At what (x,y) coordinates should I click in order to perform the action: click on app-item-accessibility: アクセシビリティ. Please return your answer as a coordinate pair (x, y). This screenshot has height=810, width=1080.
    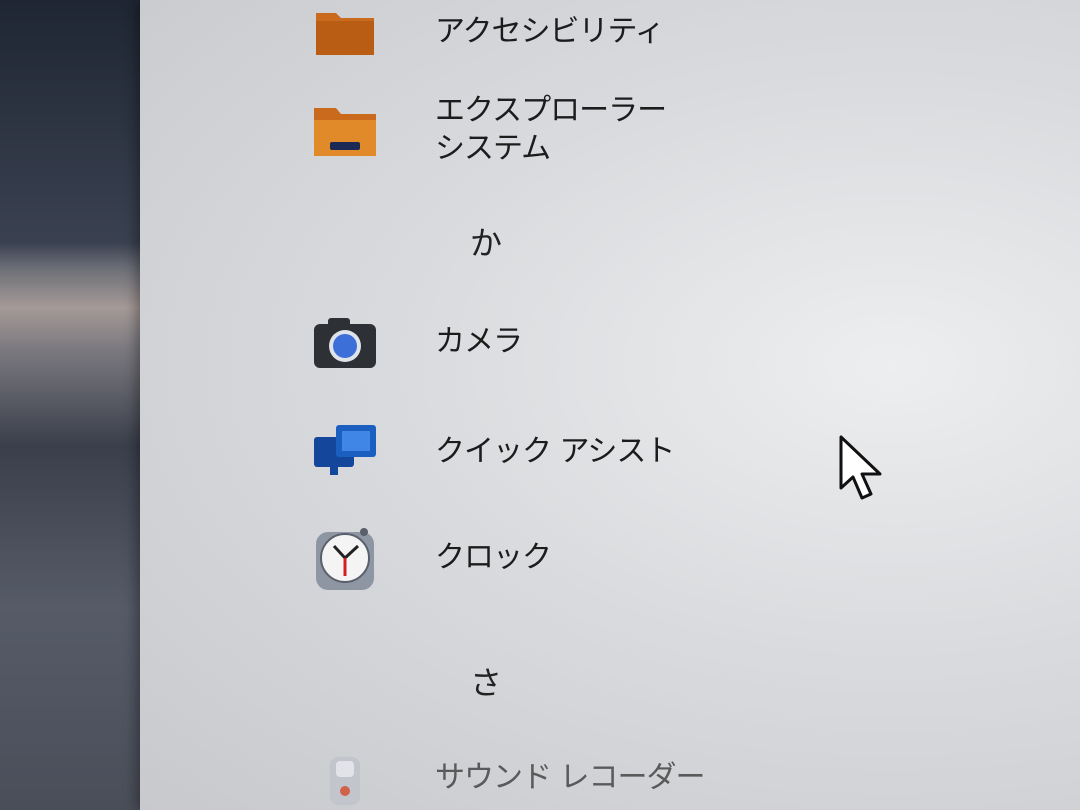
    Looking at the image, I should click on (487, 32).